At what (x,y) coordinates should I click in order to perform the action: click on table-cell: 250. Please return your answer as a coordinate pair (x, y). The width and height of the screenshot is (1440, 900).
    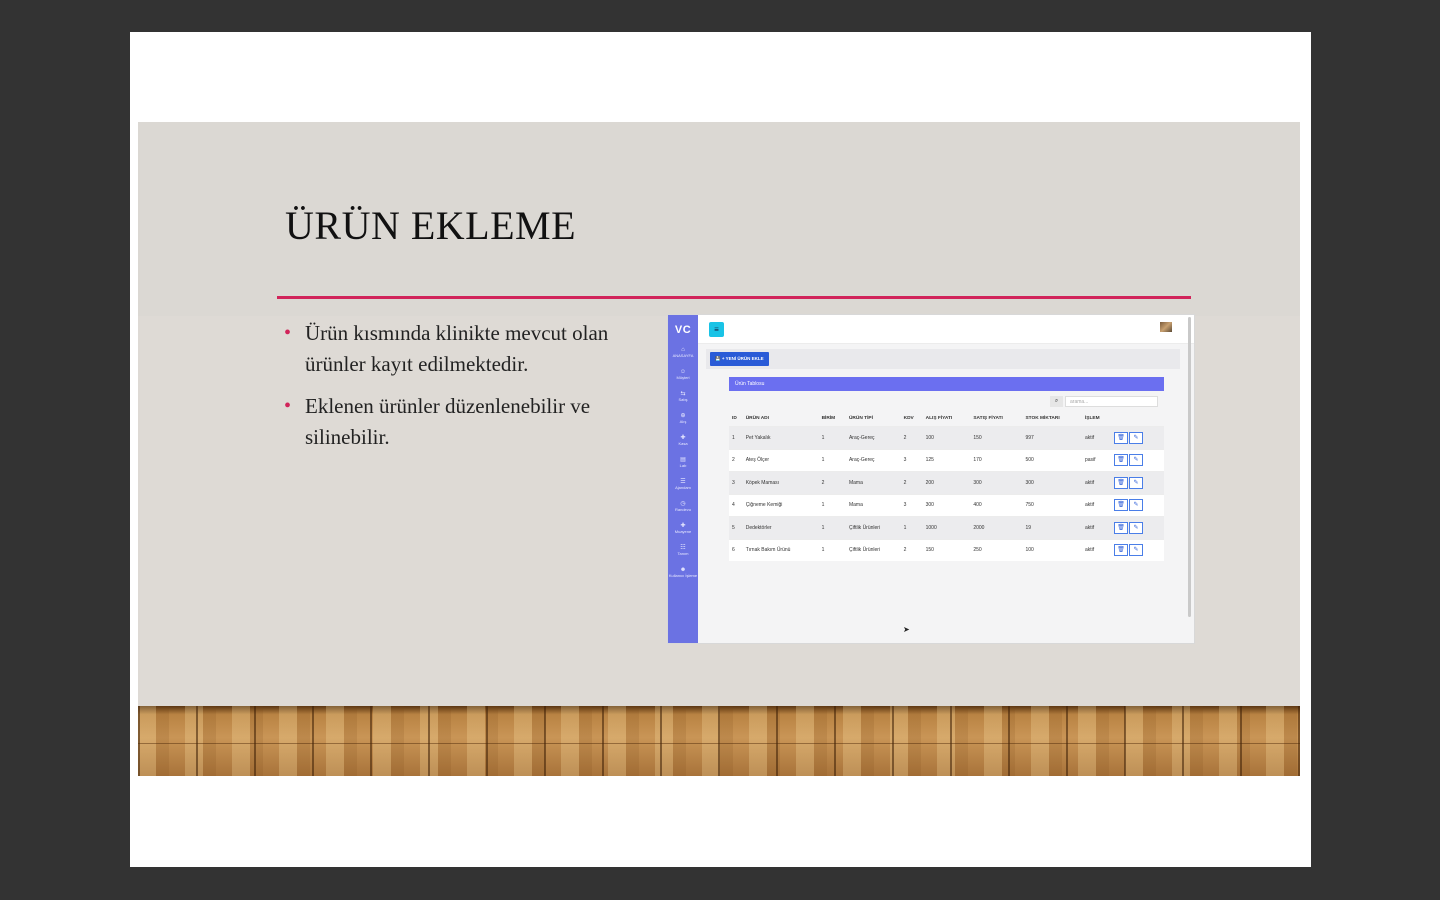
    Looking at the image, I should click on (996, 549).